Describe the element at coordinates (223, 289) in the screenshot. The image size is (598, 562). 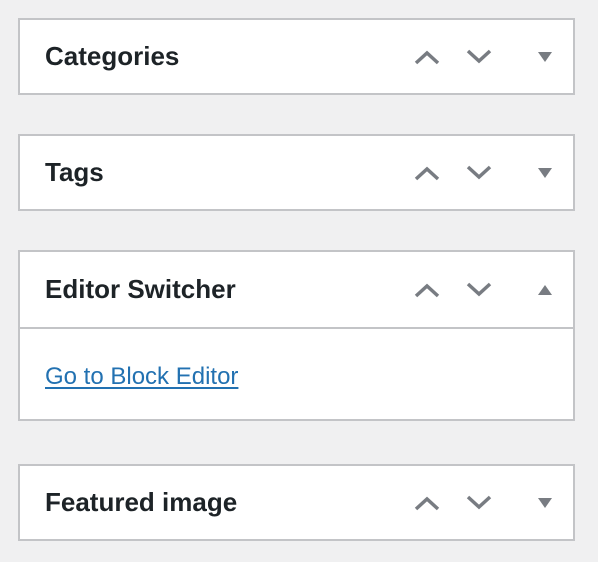
I see `box-title: Editor Switcher` at that location.